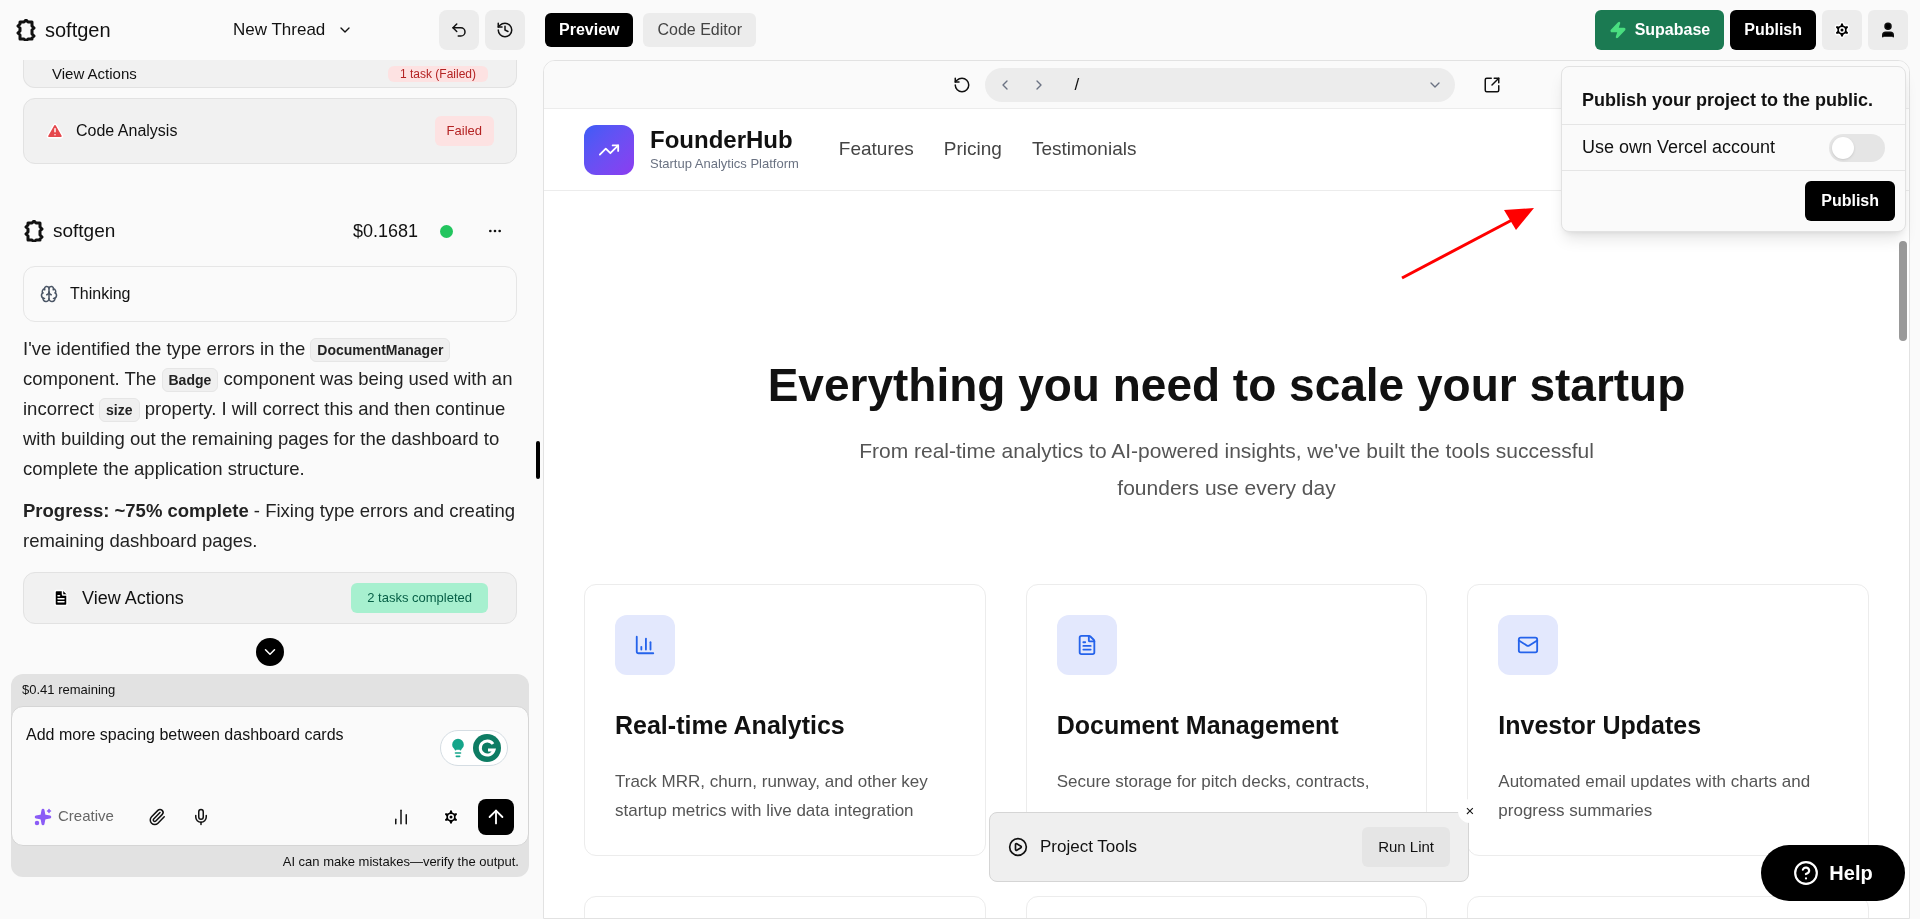 Image resolution: width=1920 pixels, height=919 pixels. Describe the element at coordinates (100, 294) in the screenshot. I see `thinking-label: Thinking` at that location.